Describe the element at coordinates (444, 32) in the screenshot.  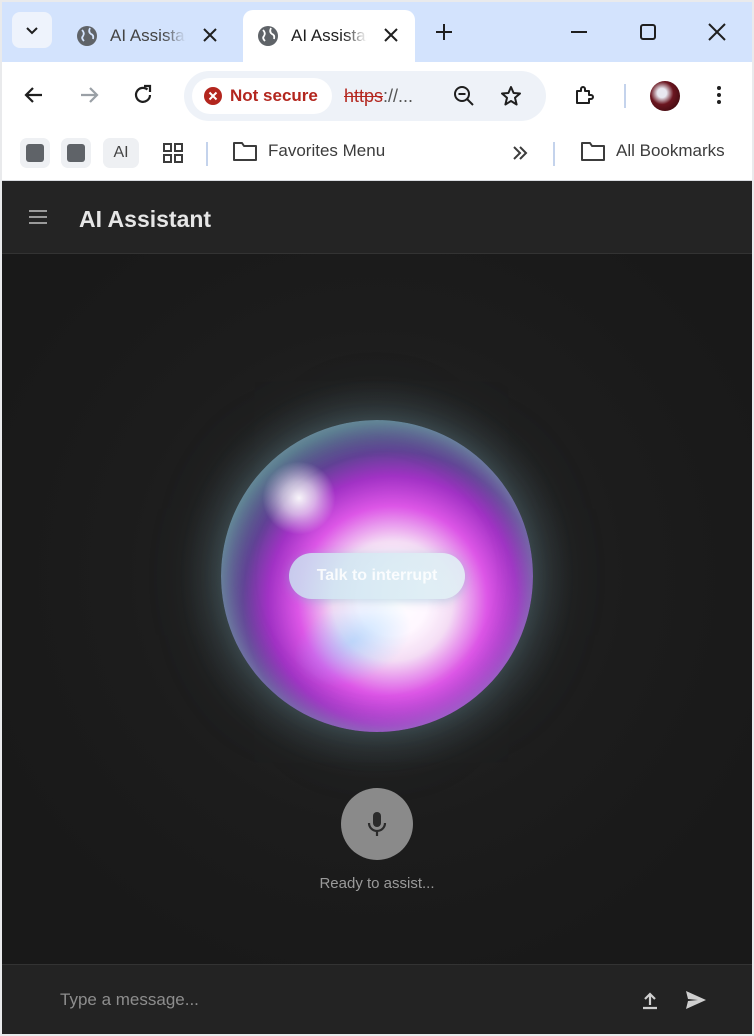
I see `new-tab-icon` at that location.